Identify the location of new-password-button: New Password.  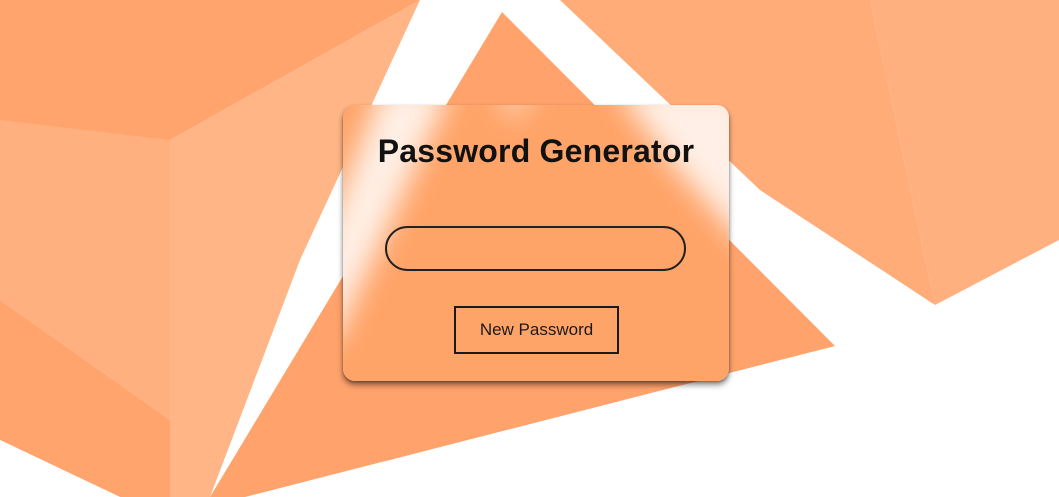
(536, 330).